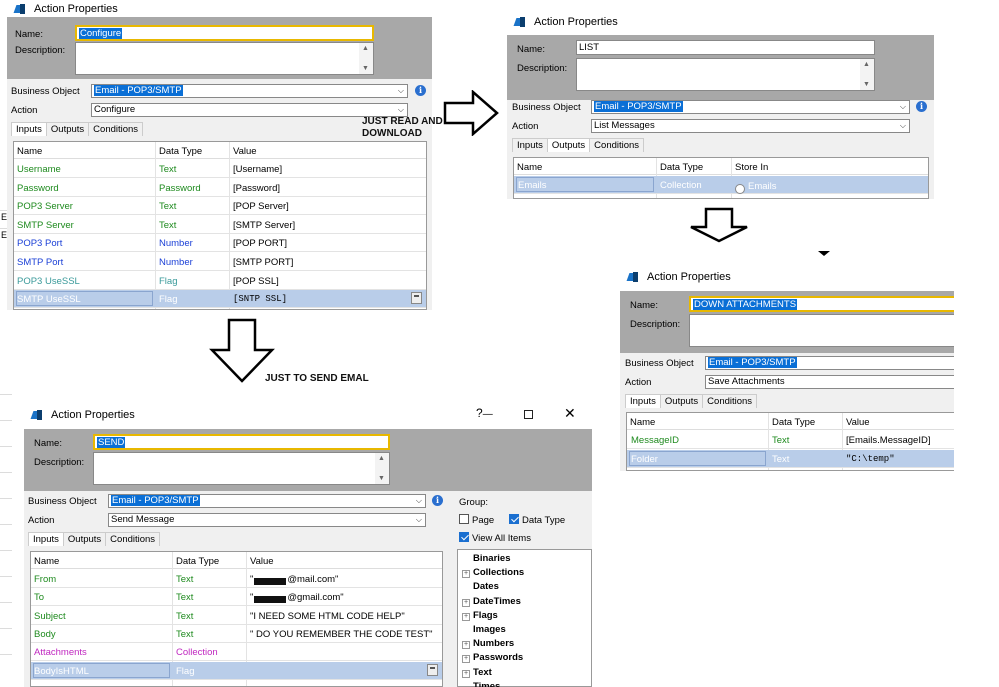  I want to click on row-name: POP3 UseSSL, so click(48, 281).